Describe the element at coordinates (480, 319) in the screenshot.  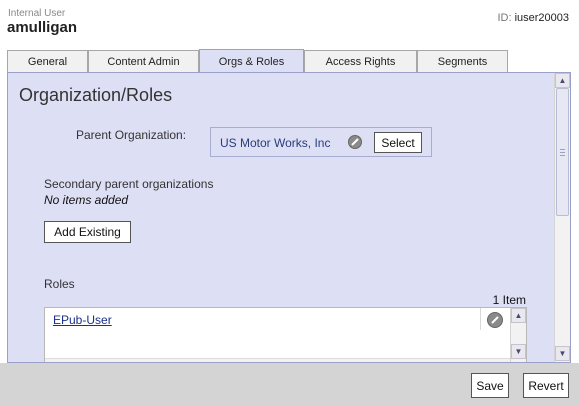
I see `column-divider` at that location.